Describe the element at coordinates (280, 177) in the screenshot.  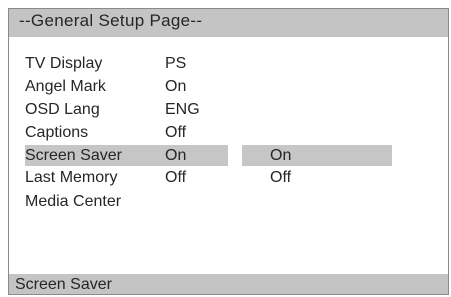
I see `submenu-option-off: Off` at that location.